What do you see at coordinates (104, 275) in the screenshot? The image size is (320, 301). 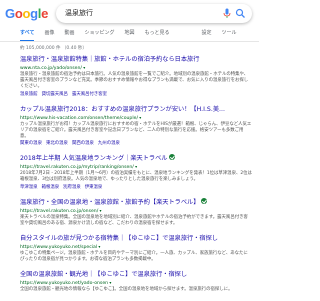 I see `result-title-text: 全国の温泉旅館・観光地｜【ゆこゆこ】で温泉旅行・宿探し` at bounding box center [104, 275].